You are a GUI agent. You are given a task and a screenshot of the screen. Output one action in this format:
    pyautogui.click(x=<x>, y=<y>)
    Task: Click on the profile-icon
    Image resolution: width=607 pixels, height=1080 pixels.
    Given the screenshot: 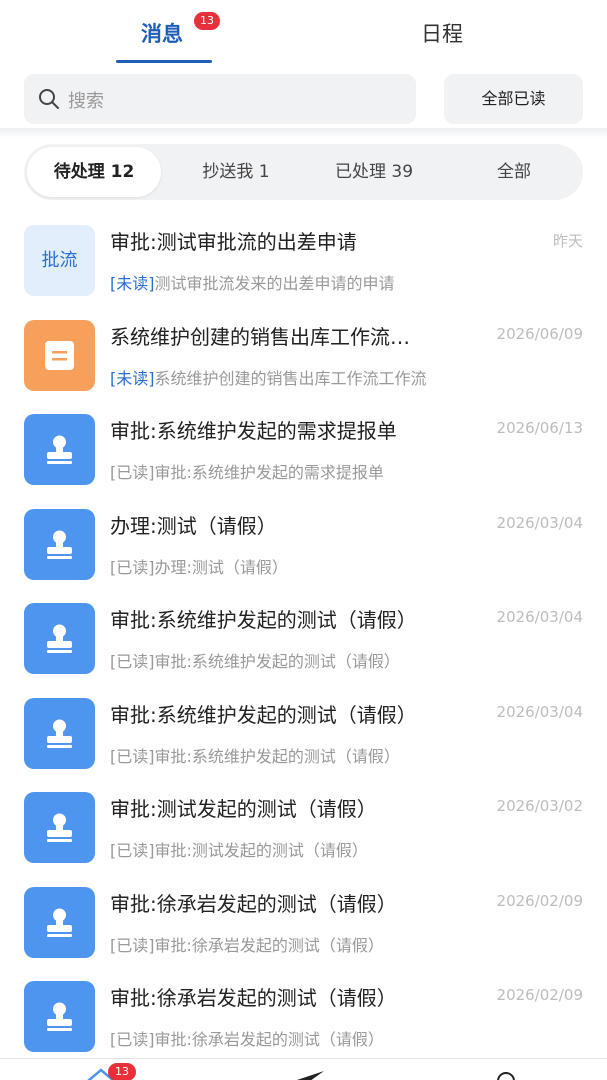 What is the action you would take?
    pyautogui.click(x=506, y=1075)
    